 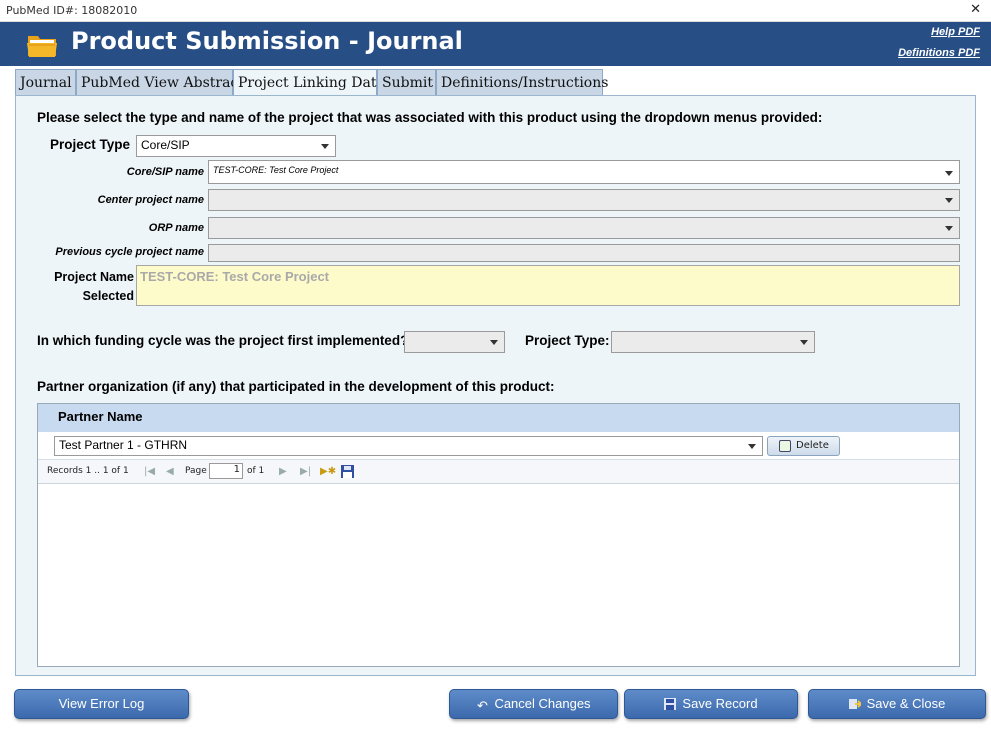 I want to click on view-error-log-button: View Error Log, so click(x=101, y=704).